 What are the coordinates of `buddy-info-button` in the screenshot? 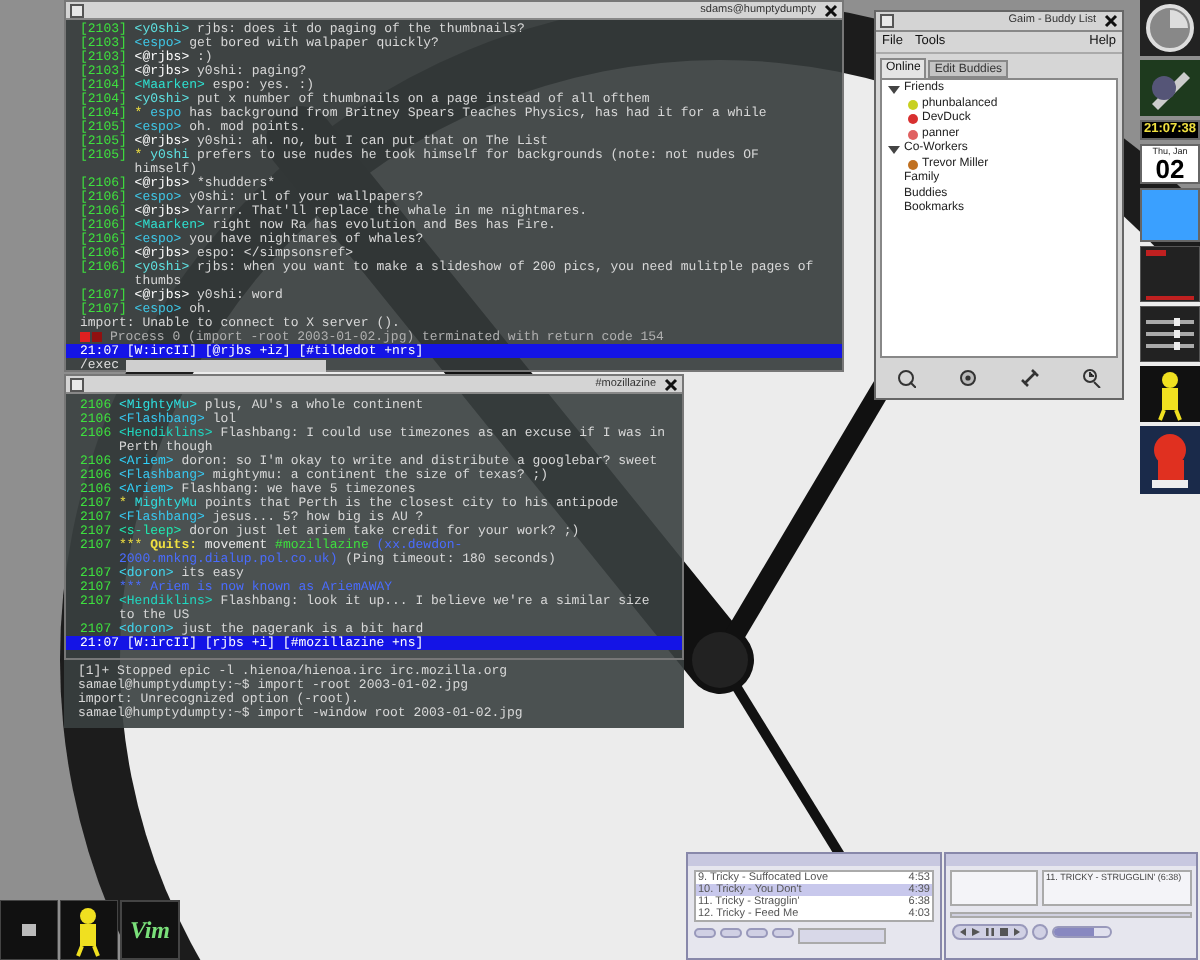 It's located at (906, 378).